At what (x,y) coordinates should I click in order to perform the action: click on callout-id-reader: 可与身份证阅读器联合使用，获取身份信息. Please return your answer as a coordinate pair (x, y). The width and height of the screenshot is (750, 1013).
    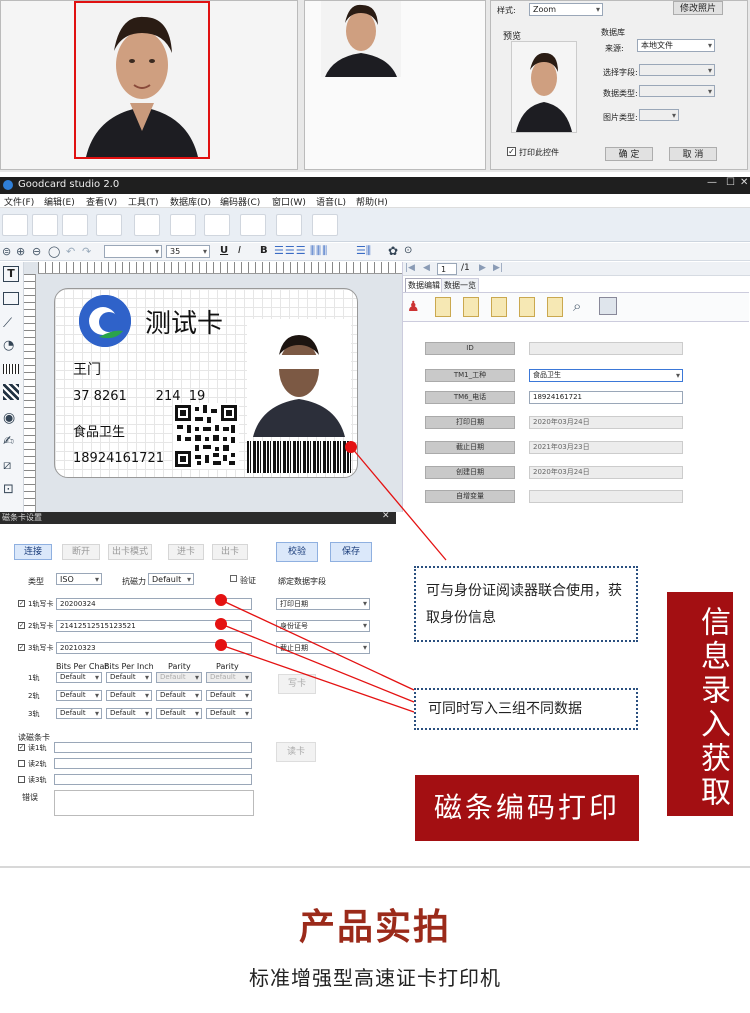
    Looking at the image, I should click on (526, 604).